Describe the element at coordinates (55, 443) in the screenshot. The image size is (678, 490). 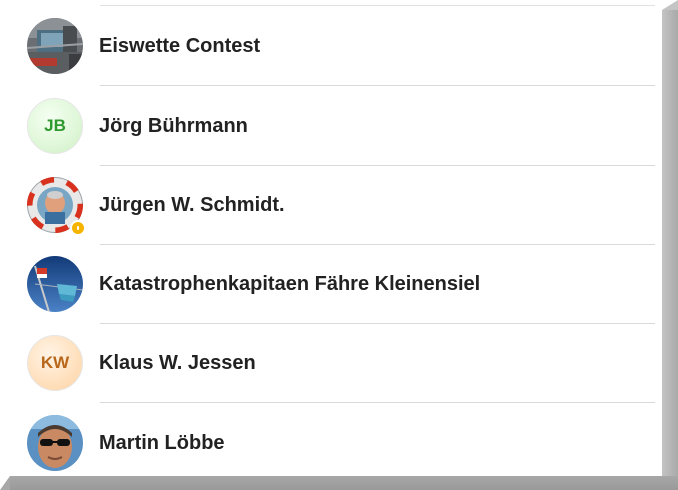
I see `sunglasses-portrait-photo-avatar` at that location.